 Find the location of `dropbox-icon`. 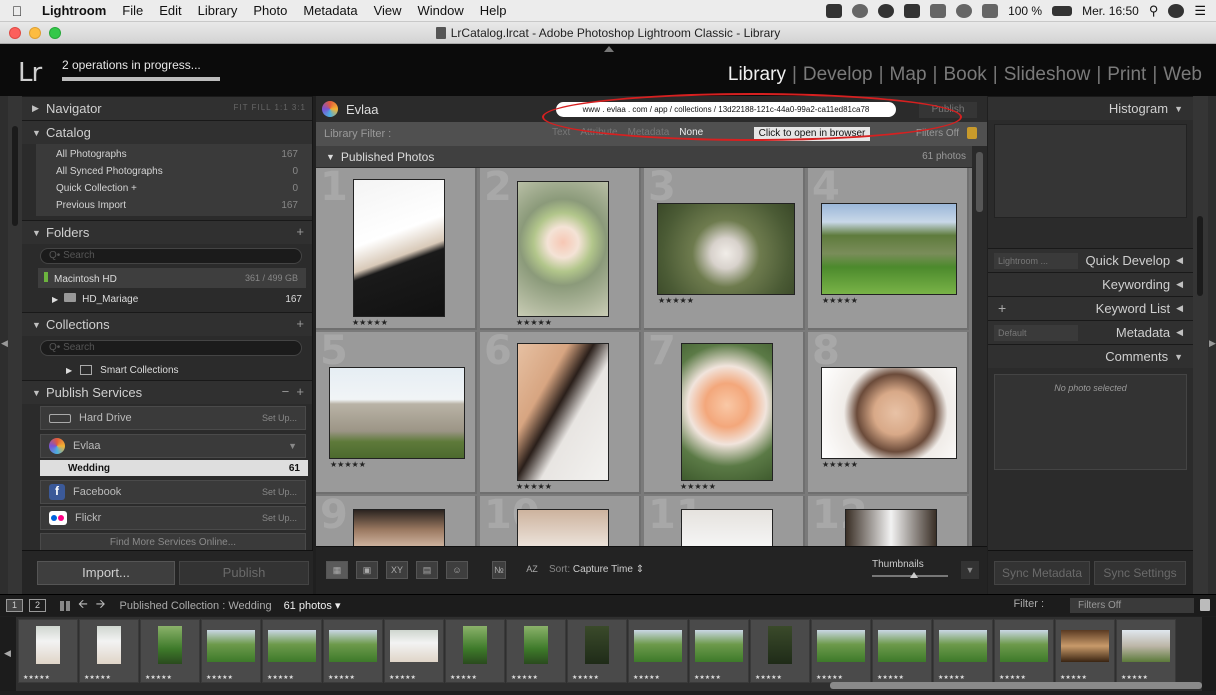

dropbox-icon is located at coordinates (834, 11).